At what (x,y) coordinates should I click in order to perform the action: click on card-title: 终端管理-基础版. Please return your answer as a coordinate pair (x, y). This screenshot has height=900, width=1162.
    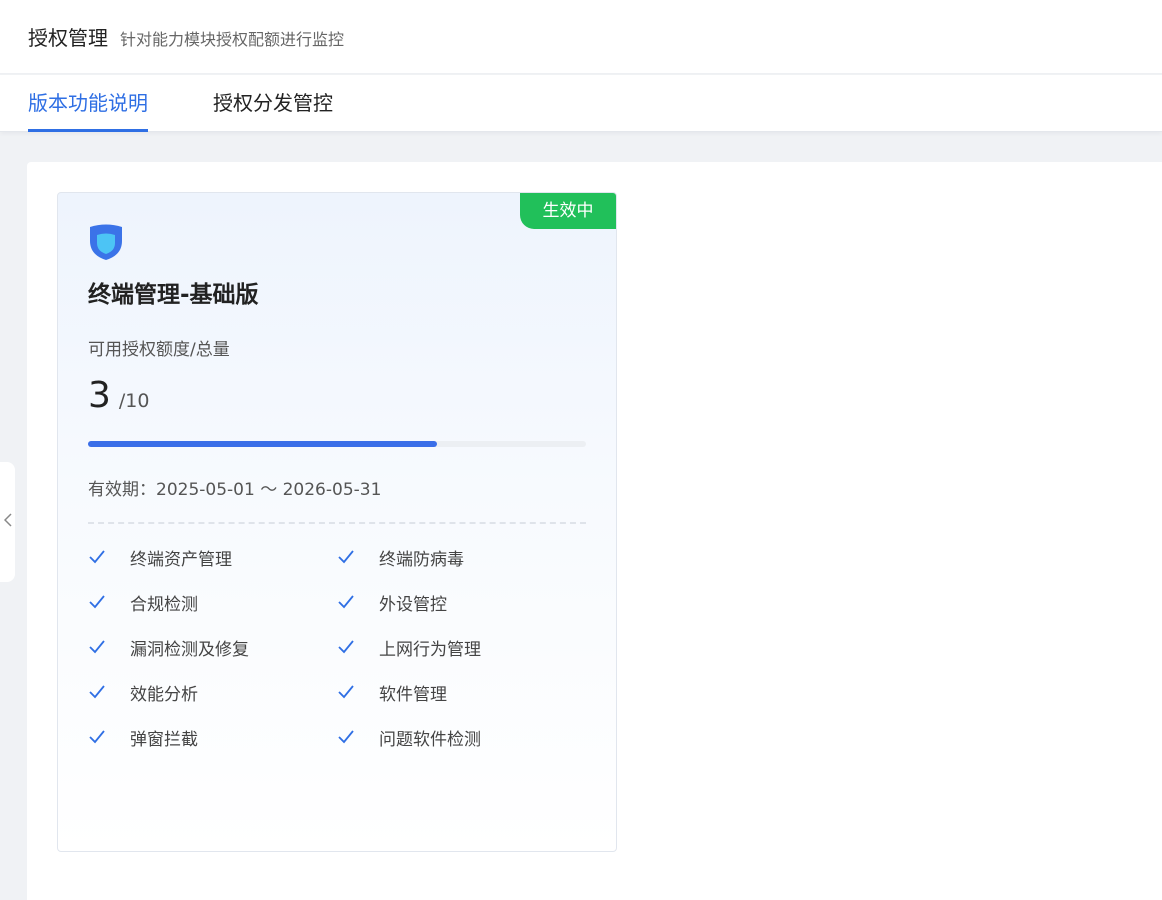
    Looking at the image, I should click on (173, 295).